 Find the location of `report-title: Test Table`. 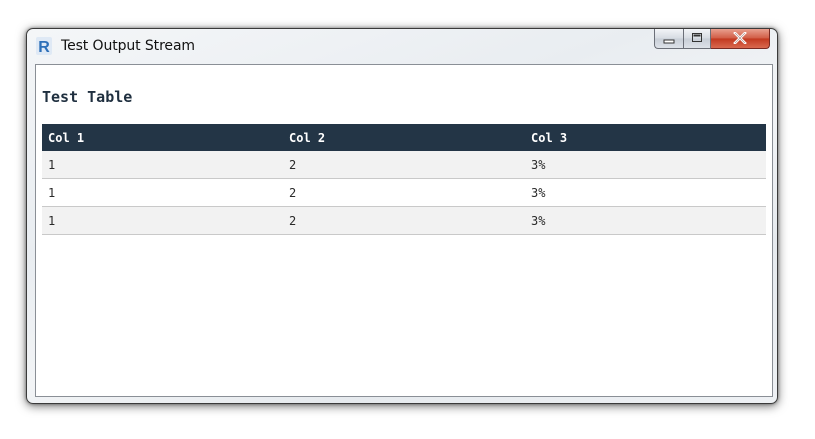

report-title: Test Table is located at coordinates (87, 97).